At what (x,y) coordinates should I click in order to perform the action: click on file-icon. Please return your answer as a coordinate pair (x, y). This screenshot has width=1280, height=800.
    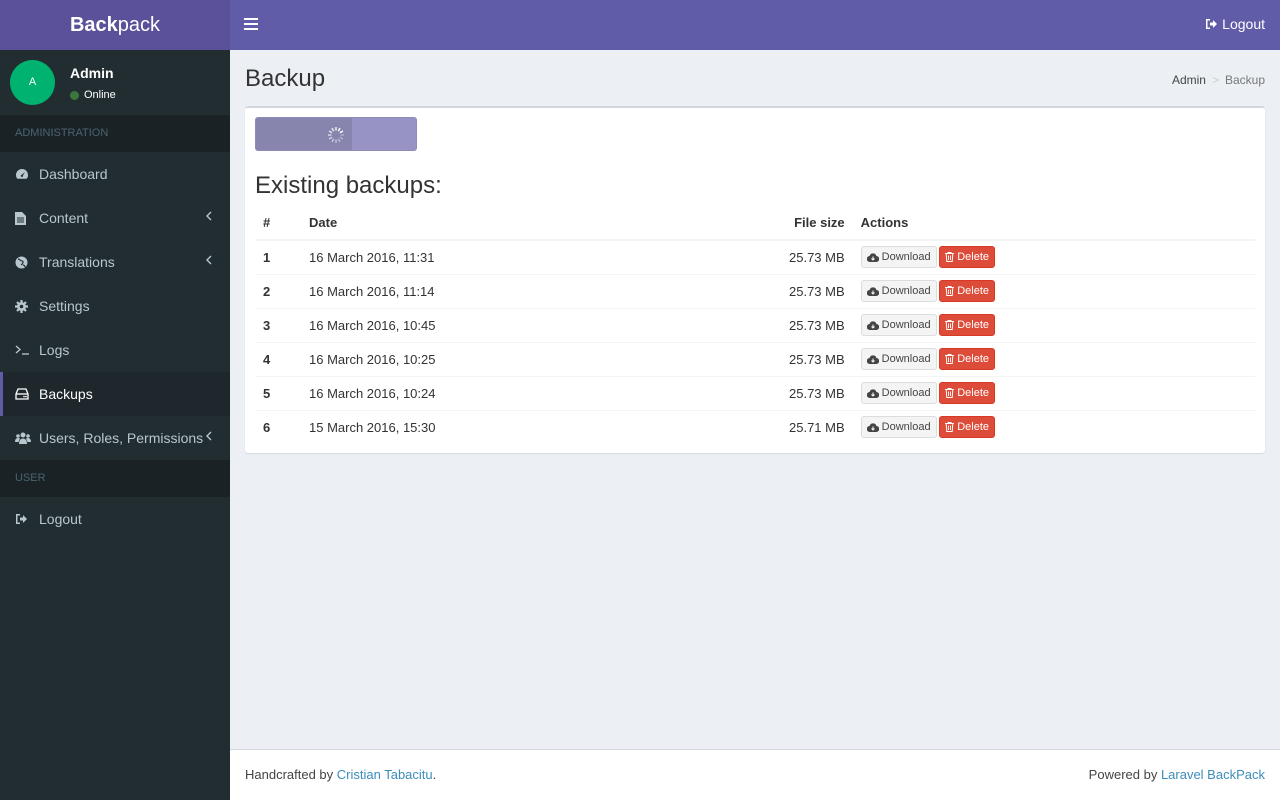
    Looking at the image, I should click on (27, 218).